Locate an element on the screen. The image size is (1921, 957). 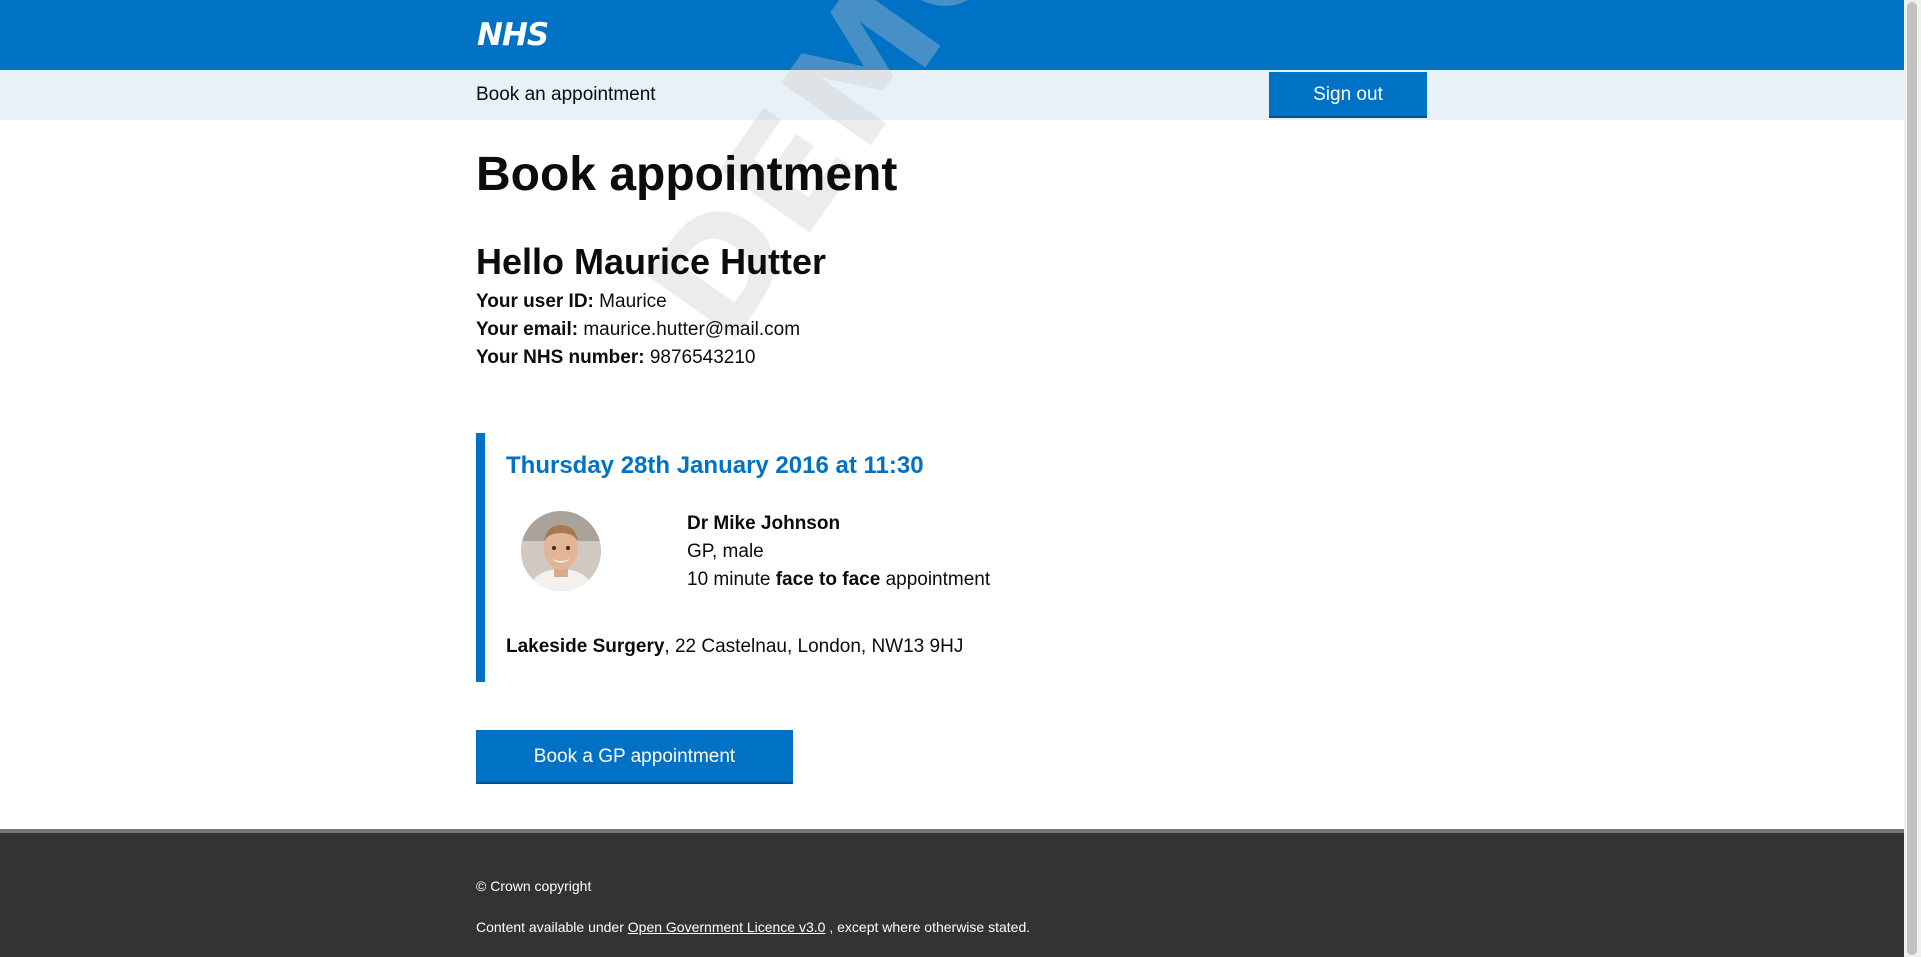
appointment-date: Thursday 28th January 2016 at 11:30 is located at coordinates (715, 465).